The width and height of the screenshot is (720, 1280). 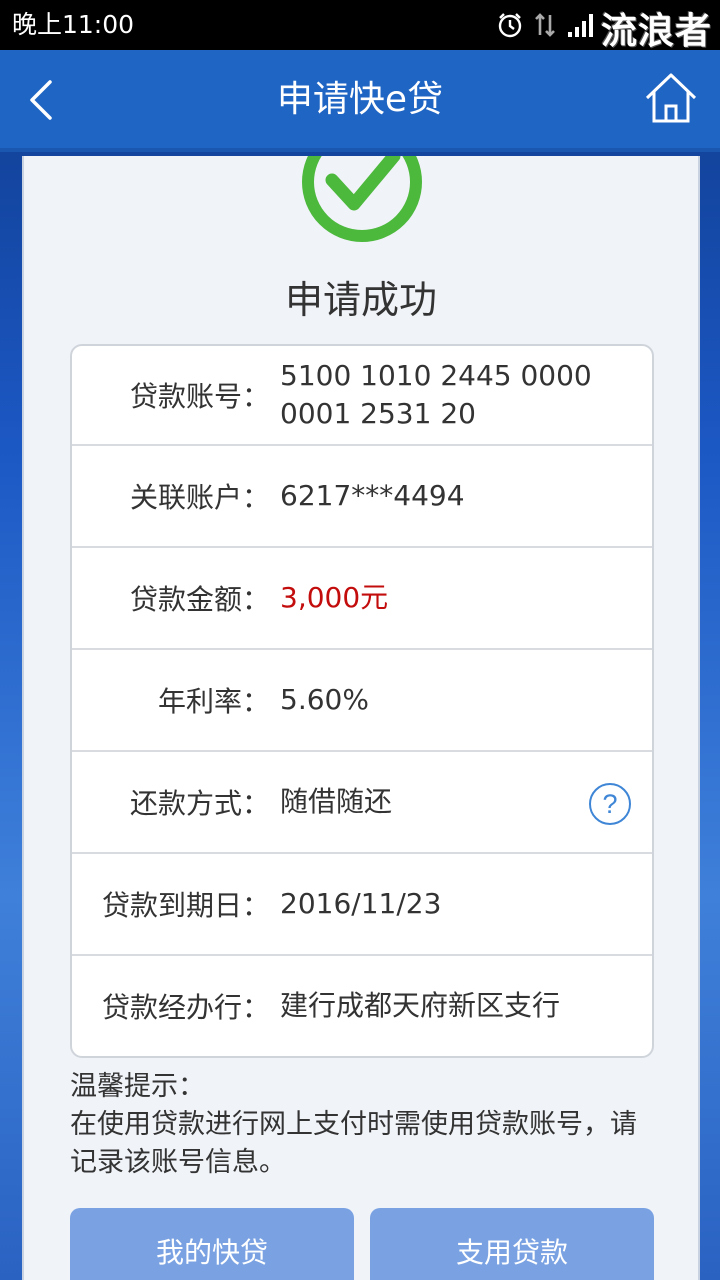 I want to click on detail-loan-amount: 贷款金额： 3,000元, so click(x=362, y=597).